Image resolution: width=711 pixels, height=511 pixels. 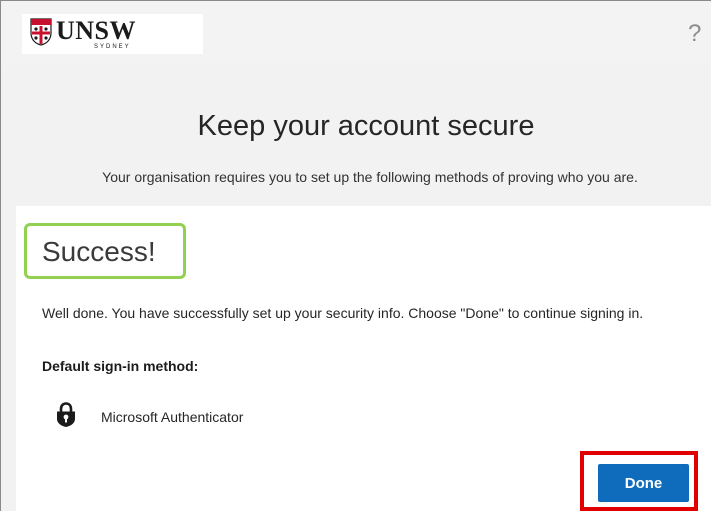 What do you see at coordinates (66, 414) in the screenshot?
I see `authenticator-lock-icon` at bounding box center [66, 414].